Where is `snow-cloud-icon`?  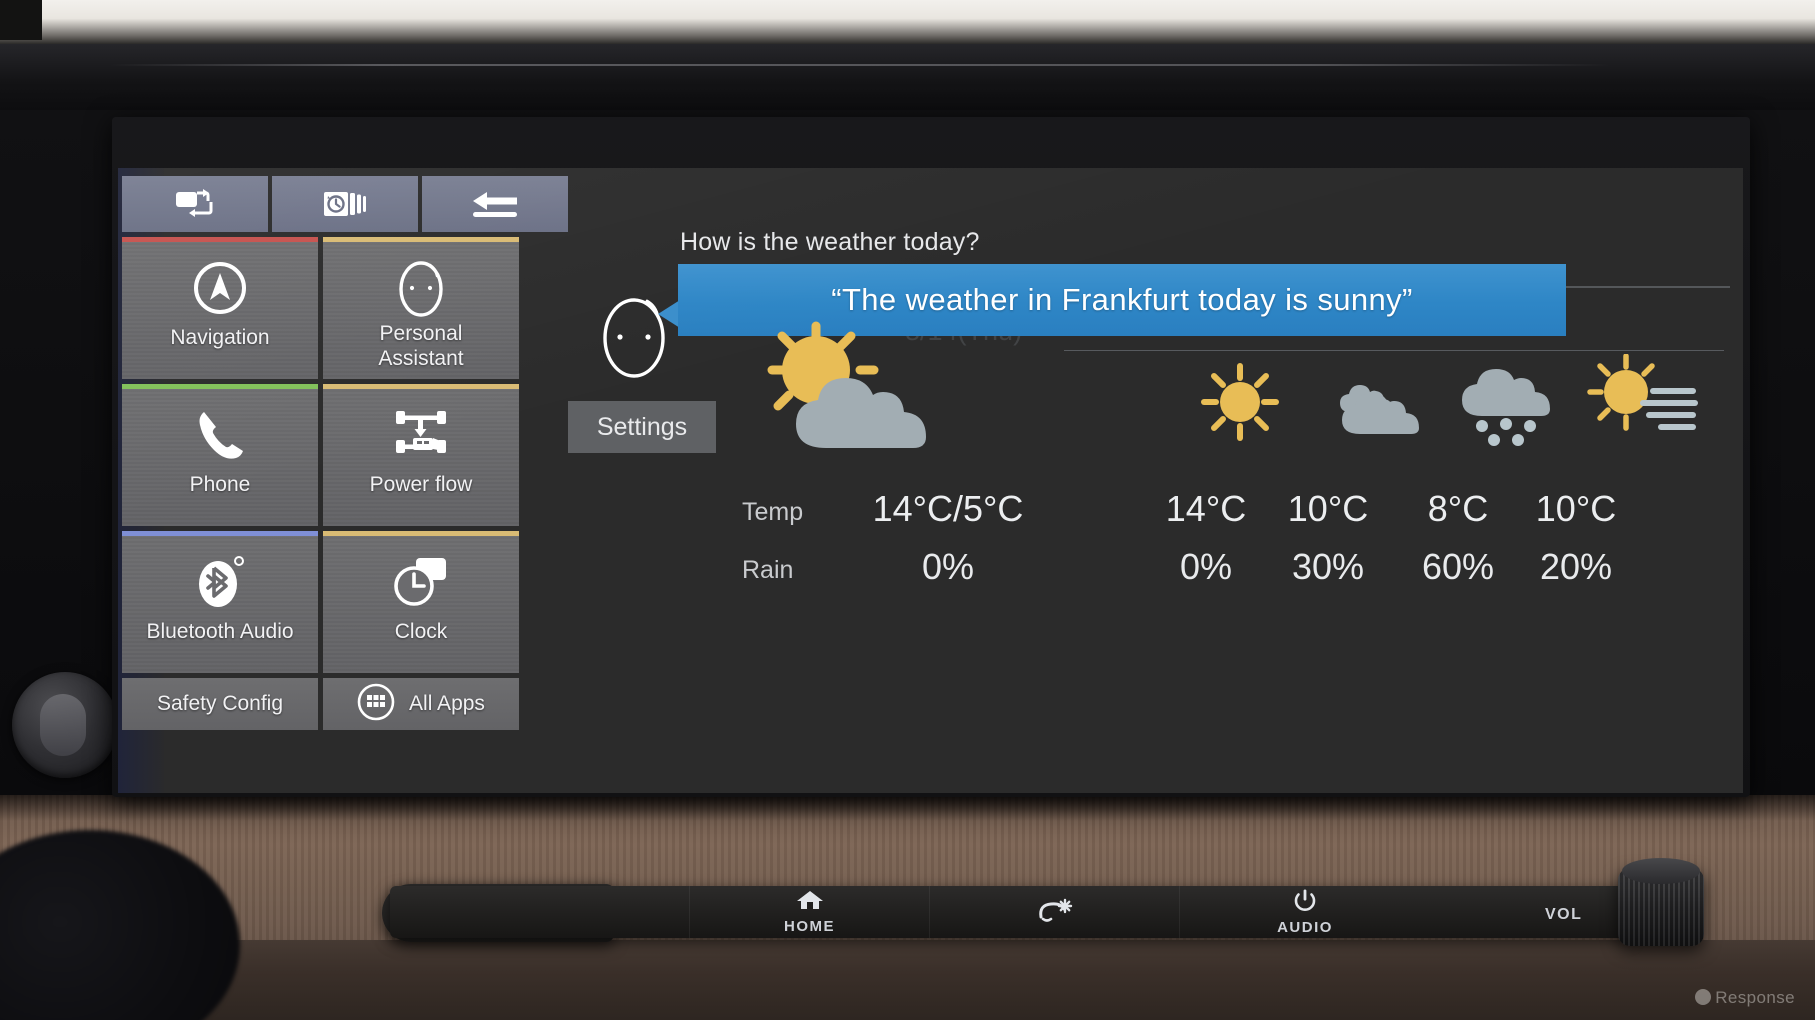 snow-cloud-icon is located at coordinates (1512, 405).